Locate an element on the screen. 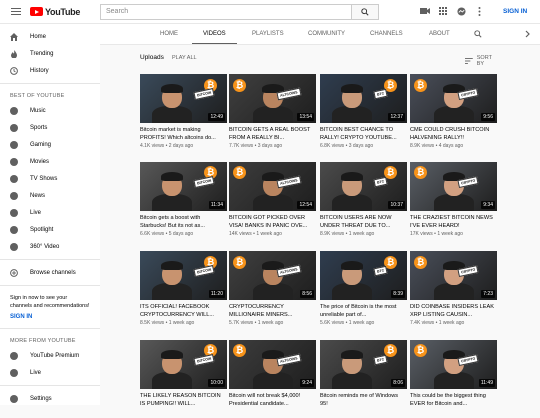 The height and width of the screenshot is (418, 540). sidebar-item-label: Movies is located at coordinates (40, 161).